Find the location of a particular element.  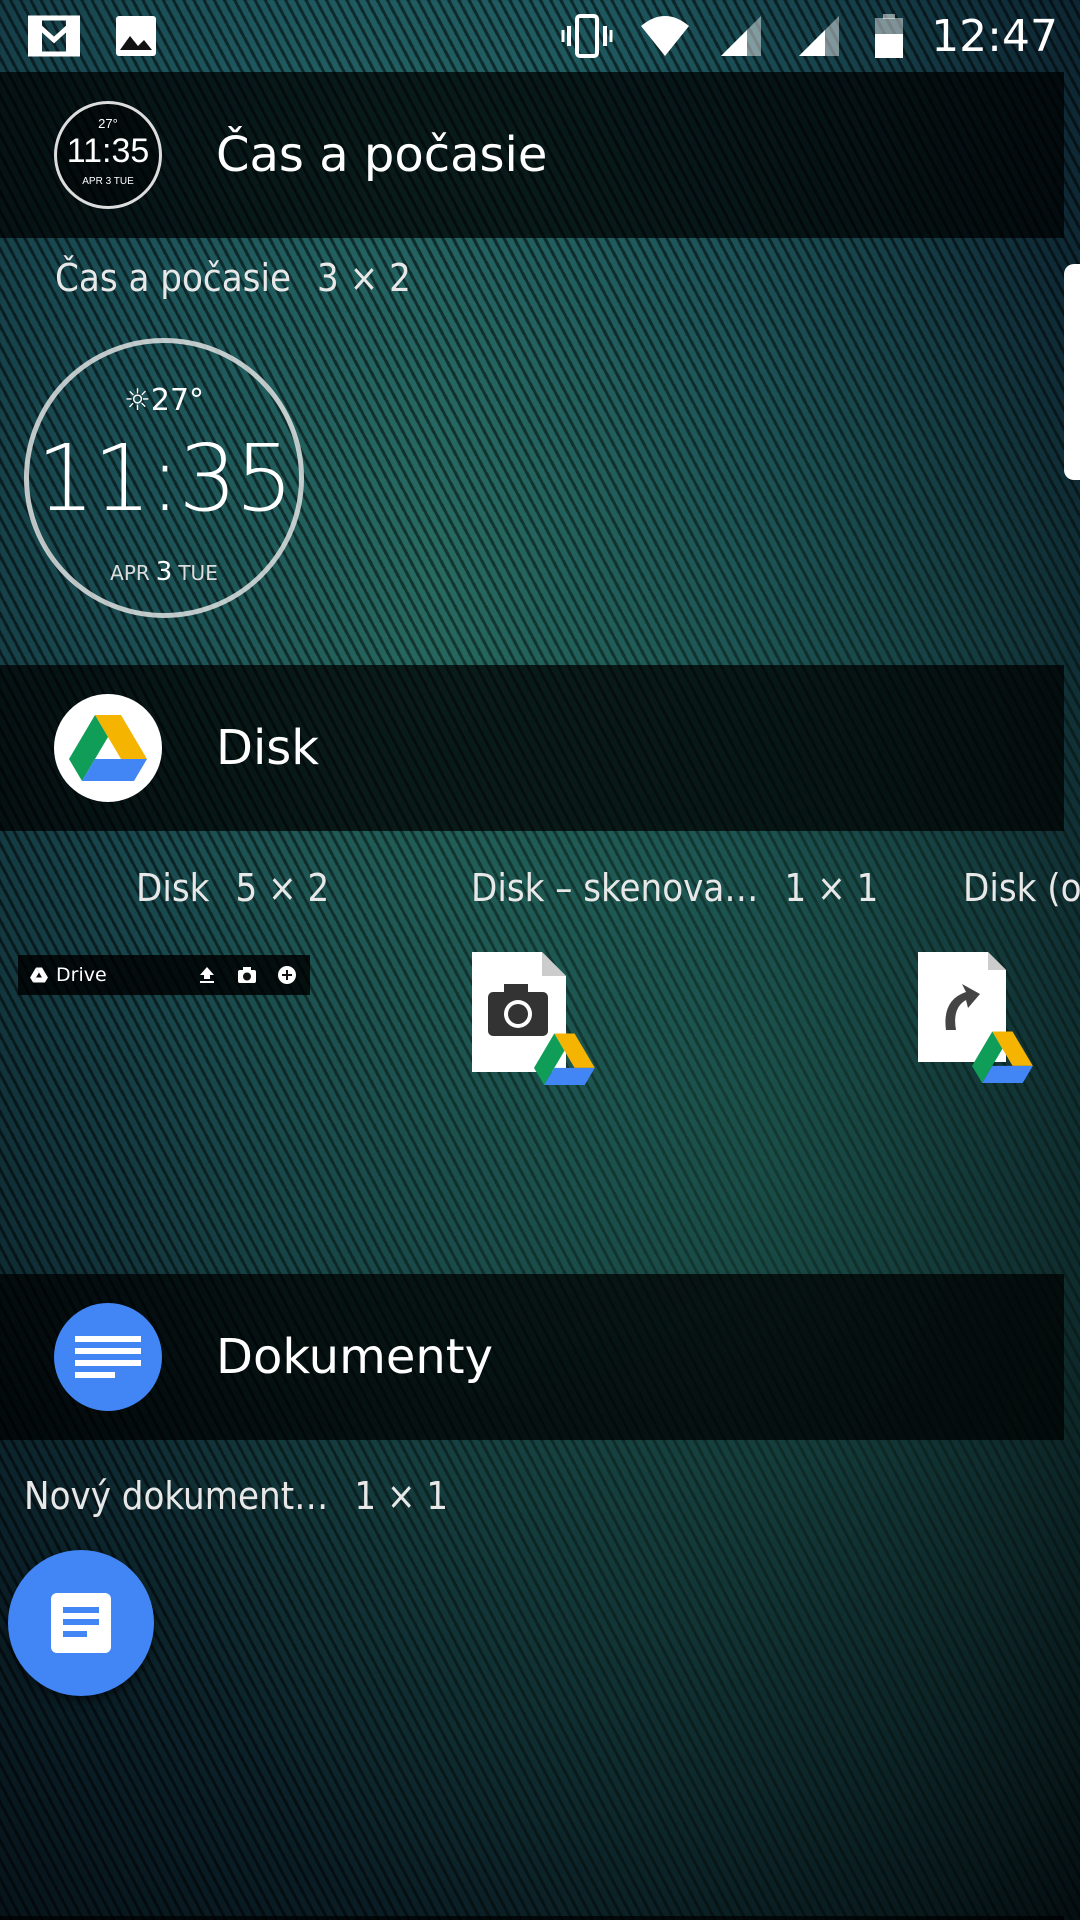

upload-icon is located at coordinates (207, 975).